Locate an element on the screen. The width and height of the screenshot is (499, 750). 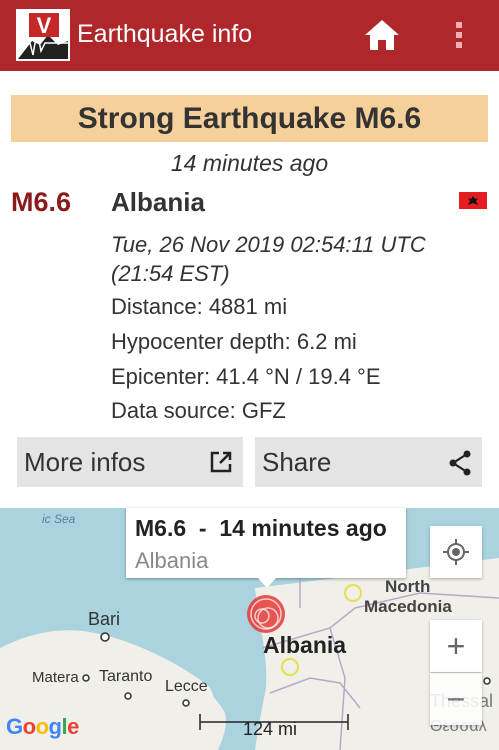
popup-title: M6.6 - 14 minutes ago is located at coordinates (261, 528).